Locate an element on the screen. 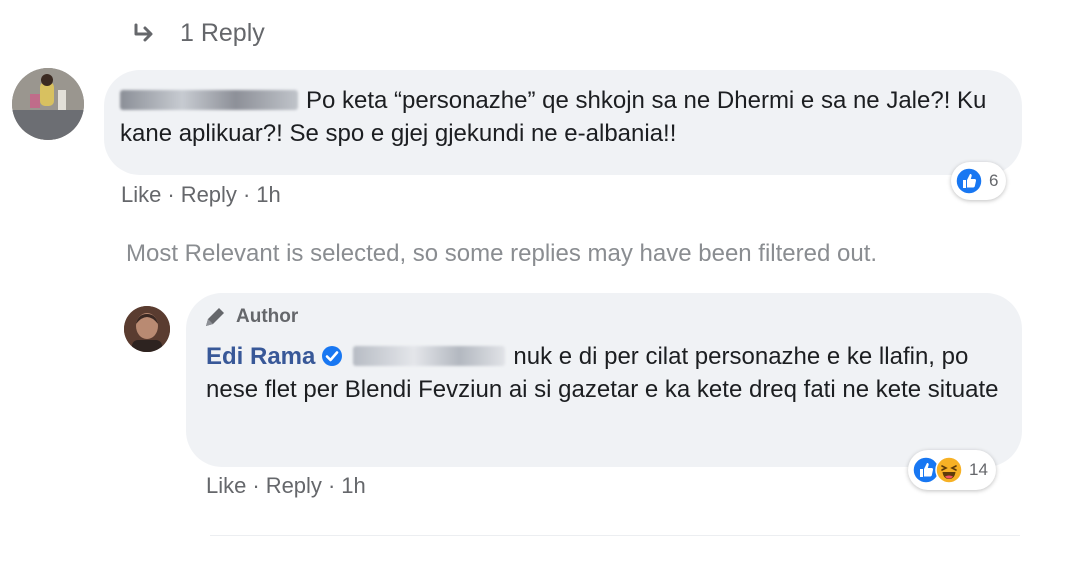  author-name-link: Edi Rama is located at coordinates (260, 356).